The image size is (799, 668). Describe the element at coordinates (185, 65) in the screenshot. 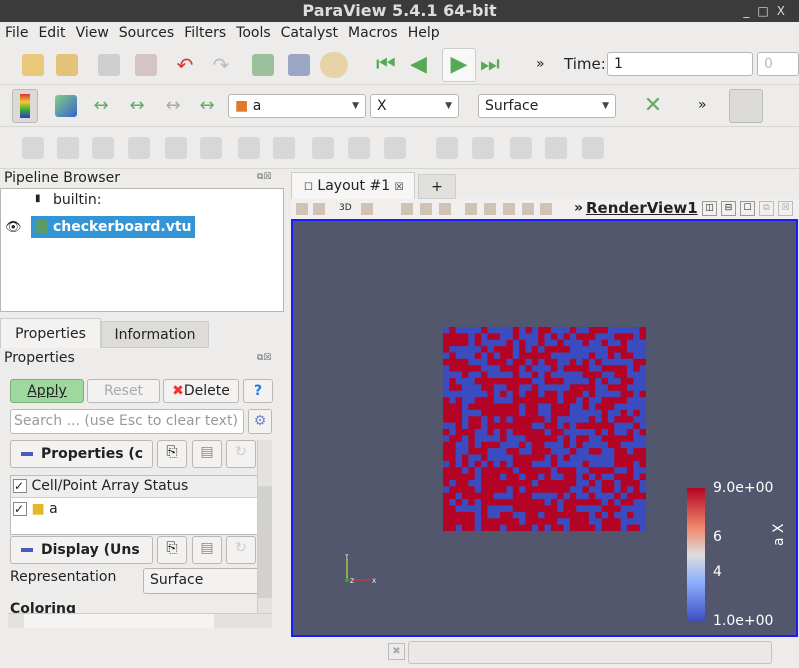

I see `undo-icon: ↶` at that location.